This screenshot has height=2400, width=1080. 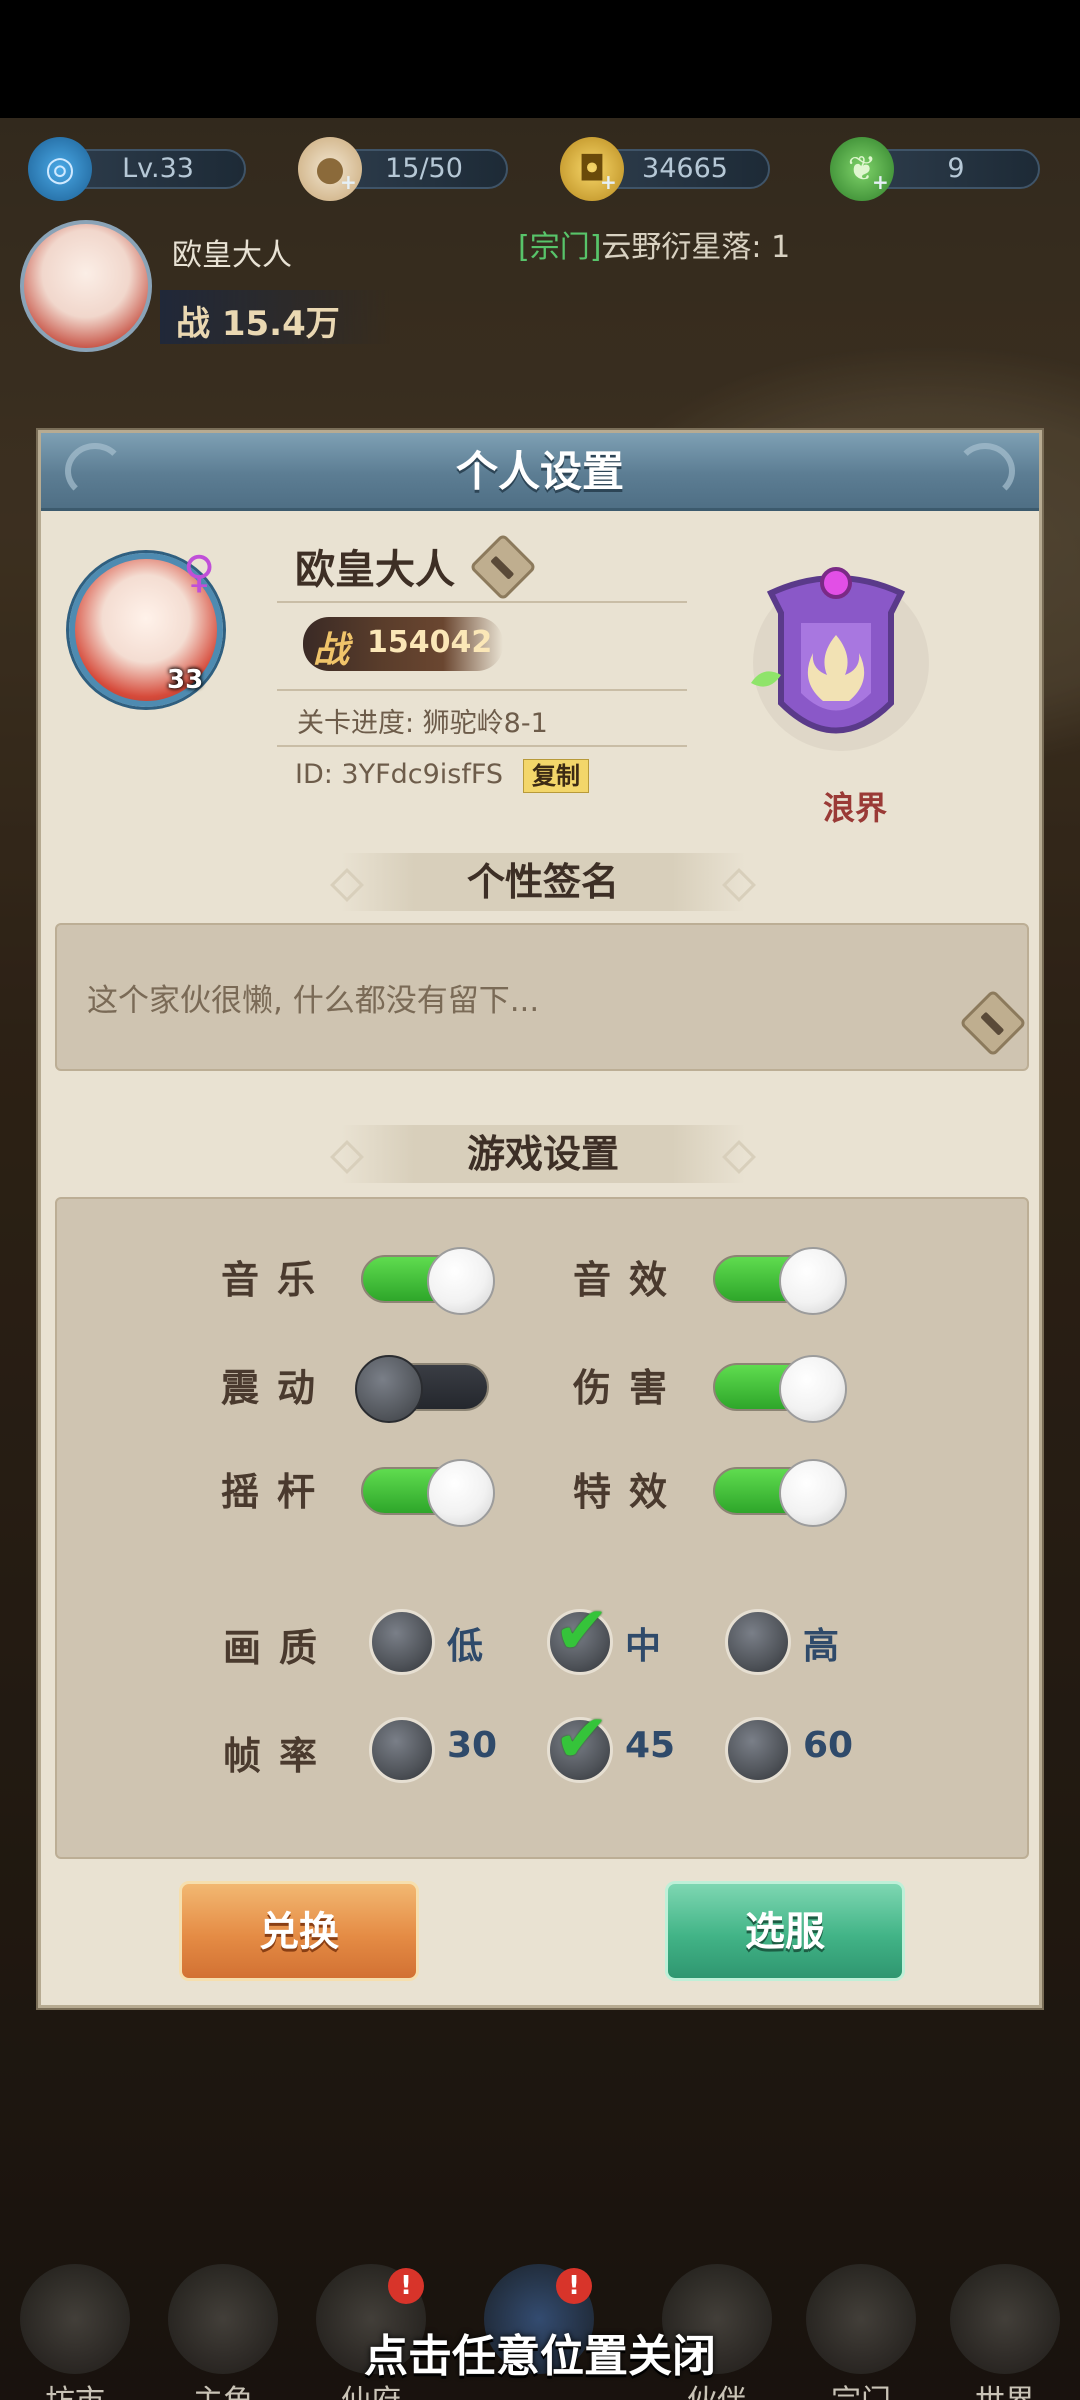 I want to click on copy-id-button: 复制, so click(x=556, y=776).